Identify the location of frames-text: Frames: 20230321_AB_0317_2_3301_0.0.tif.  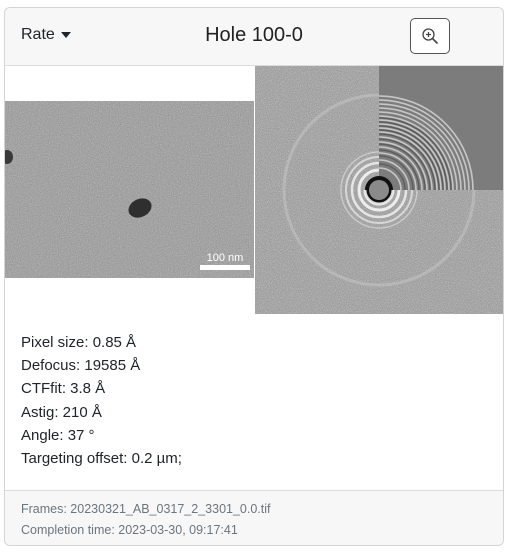
(146, 509).